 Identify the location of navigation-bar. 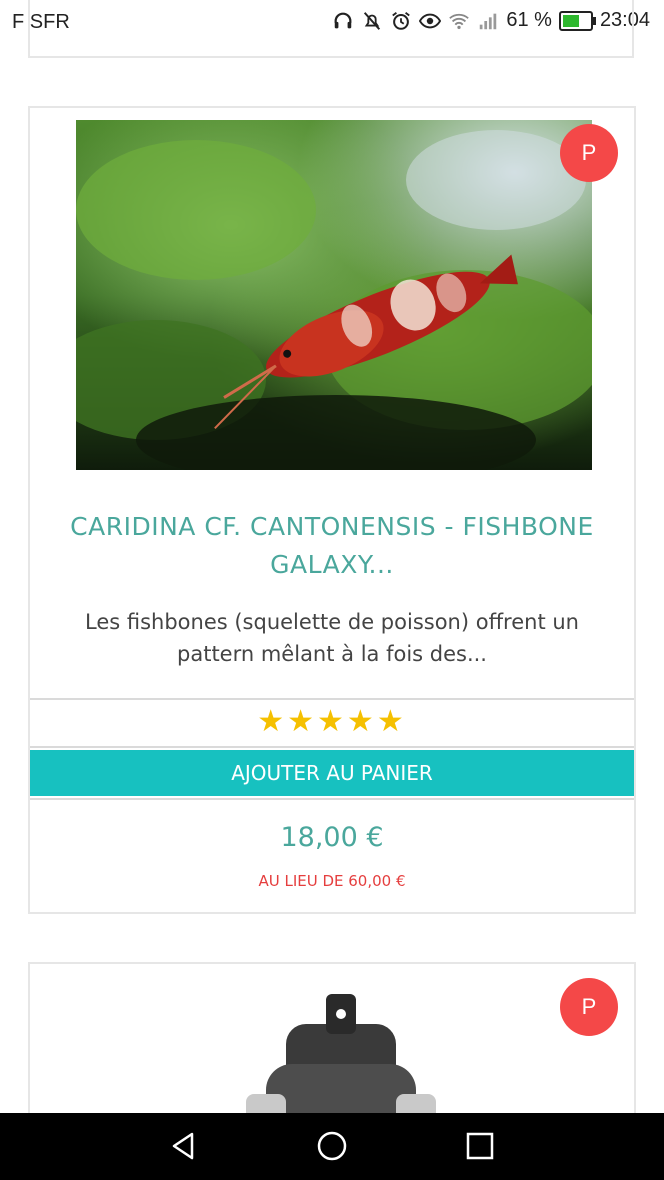
(332, 1146).